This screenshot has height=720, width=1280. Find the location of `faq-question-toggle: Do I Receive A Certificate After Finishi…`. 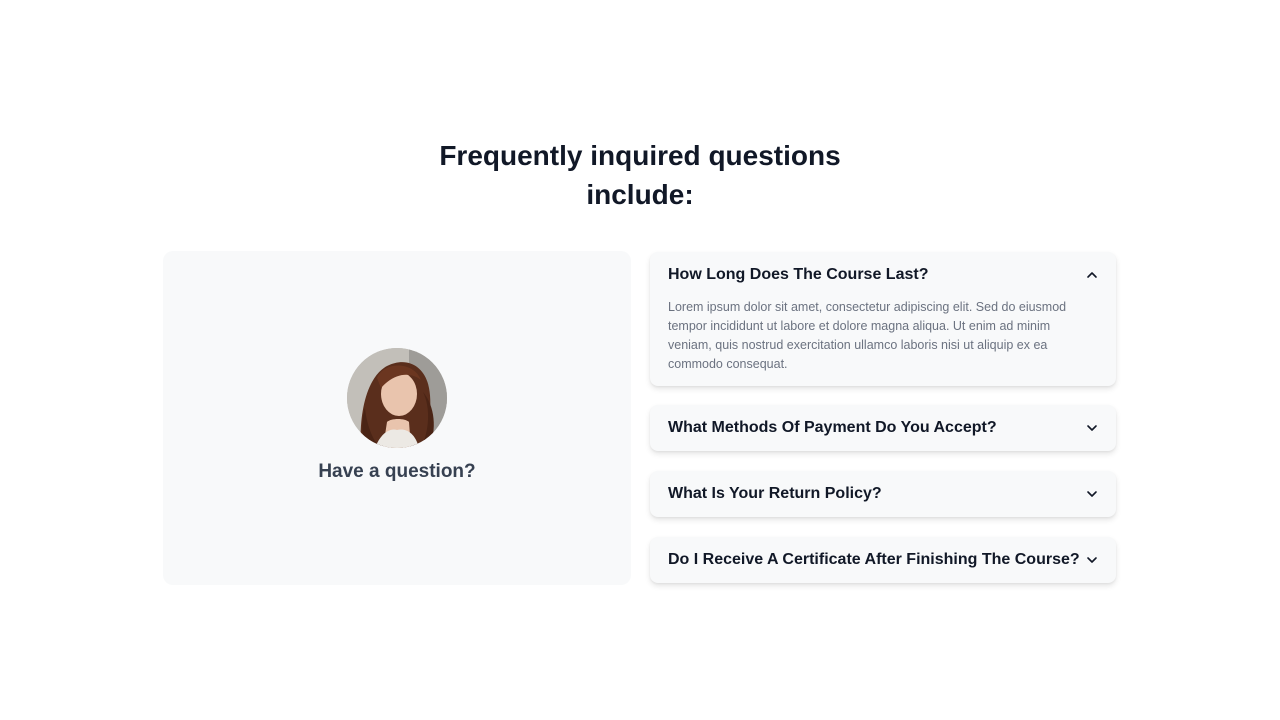

faq-question-toggle: Do I Receive A Certificate After Finishi… is located at coordinates (883, 560).